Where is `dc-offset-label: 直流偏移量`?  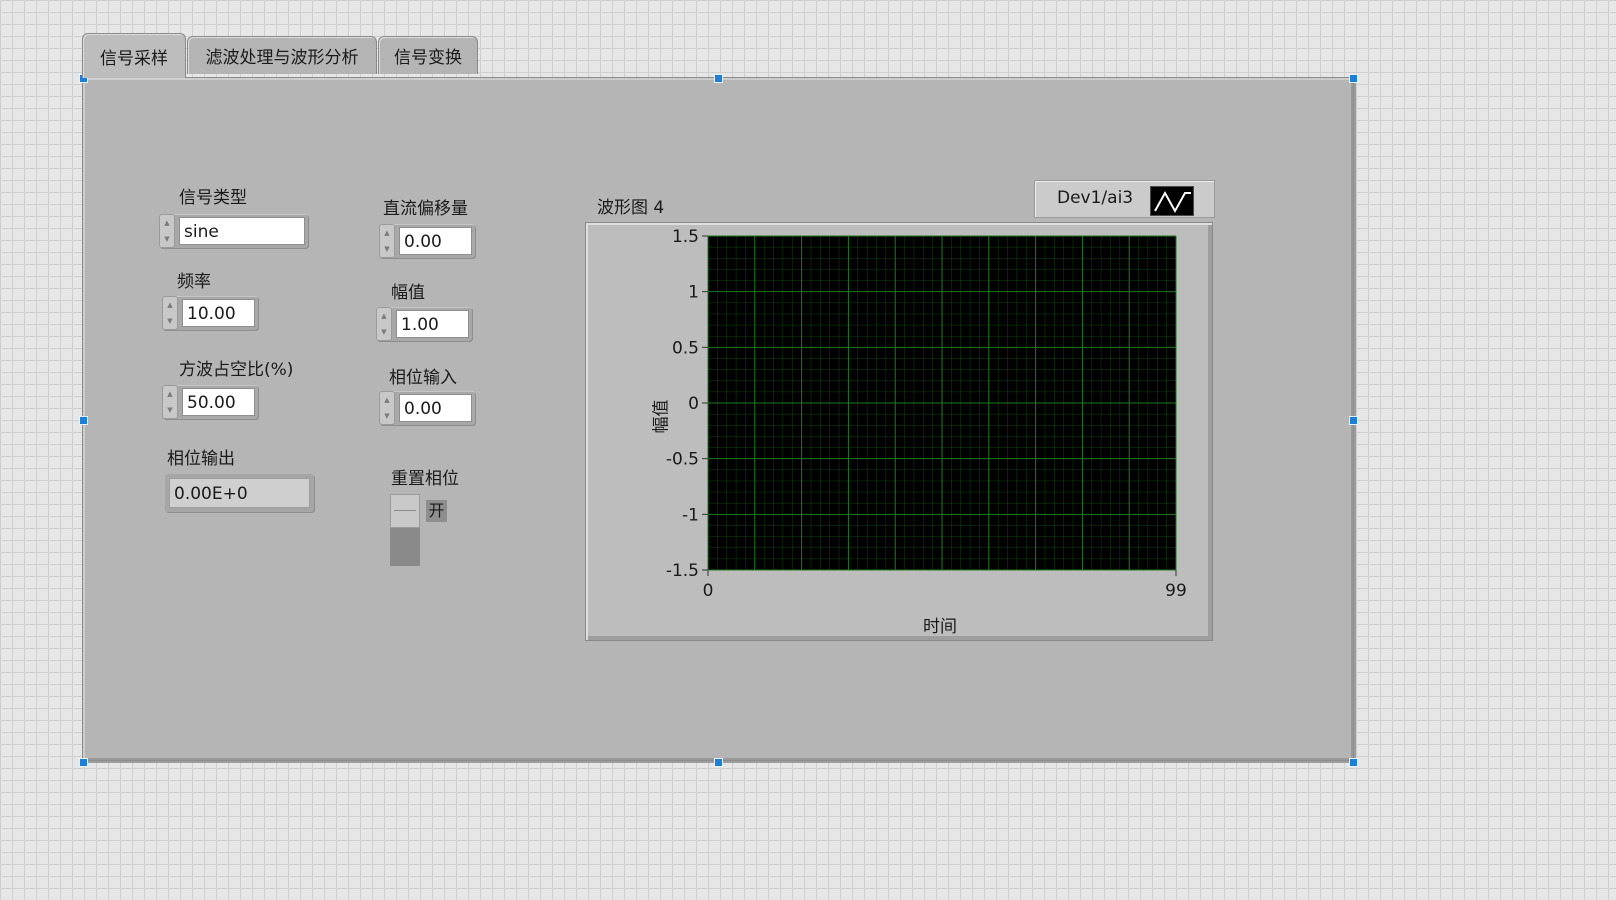 dc-offset-label: 直流偏移量 is located at coordinates (425, 209).